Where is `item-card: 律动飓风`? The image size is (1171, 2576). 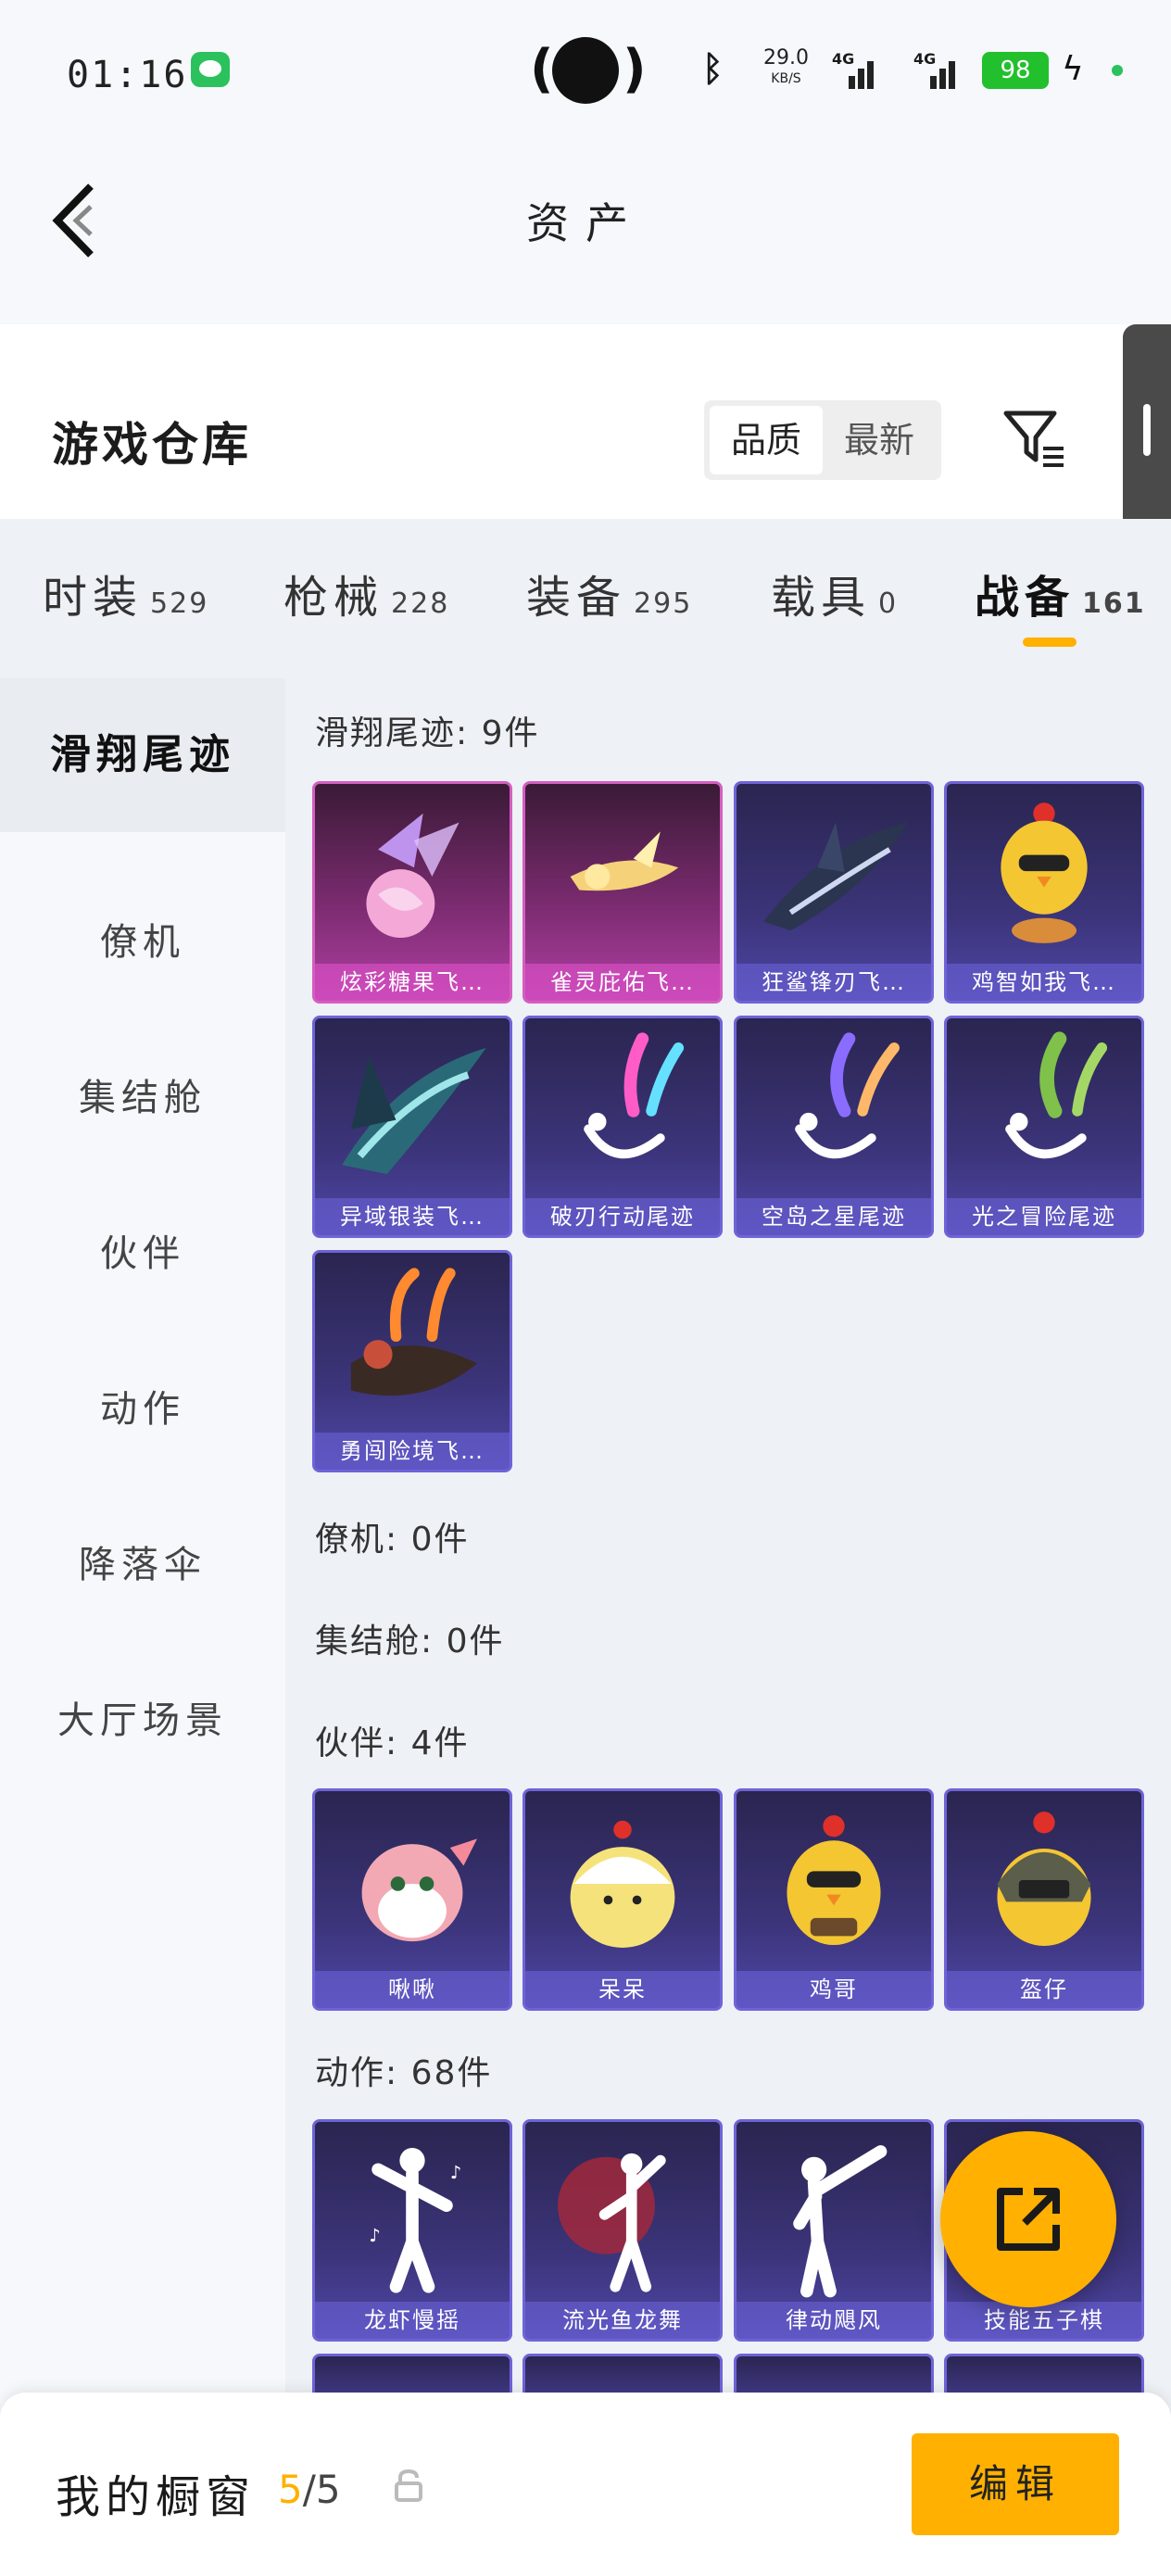 item-card: 律动飓风 is located at coordinates (834, 2230).